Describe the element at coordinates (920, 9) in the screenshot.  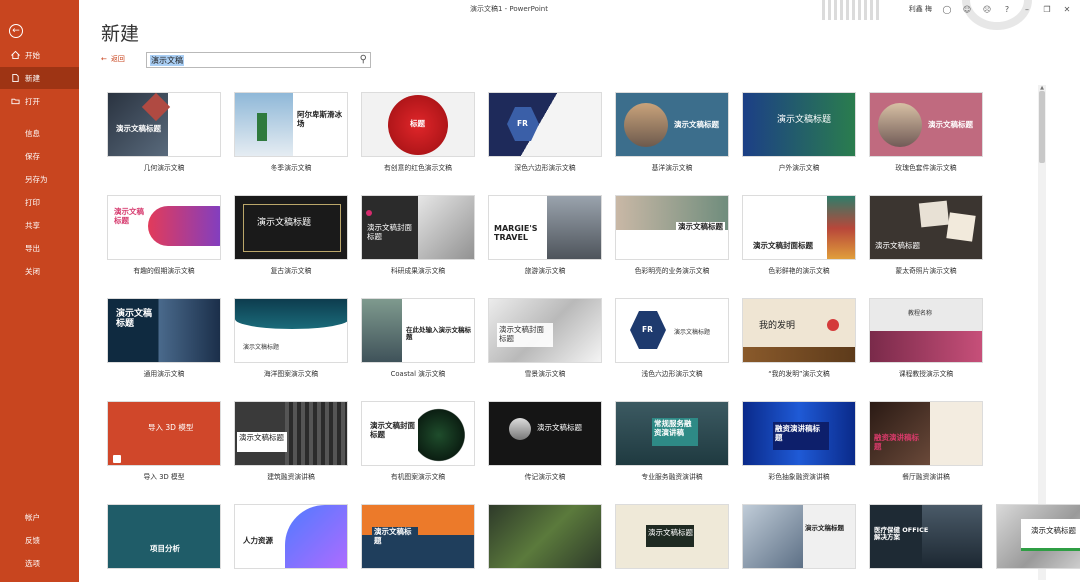
I see `user-name: 利鑫 梅` at that location.